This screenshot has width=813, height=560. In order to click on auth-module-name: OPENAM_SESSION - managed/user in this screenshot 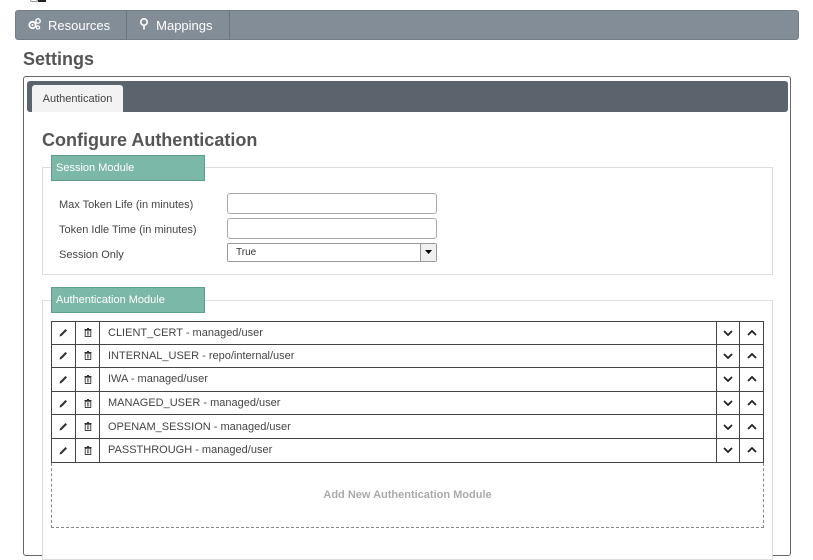, I will do `click(408, 426)`.